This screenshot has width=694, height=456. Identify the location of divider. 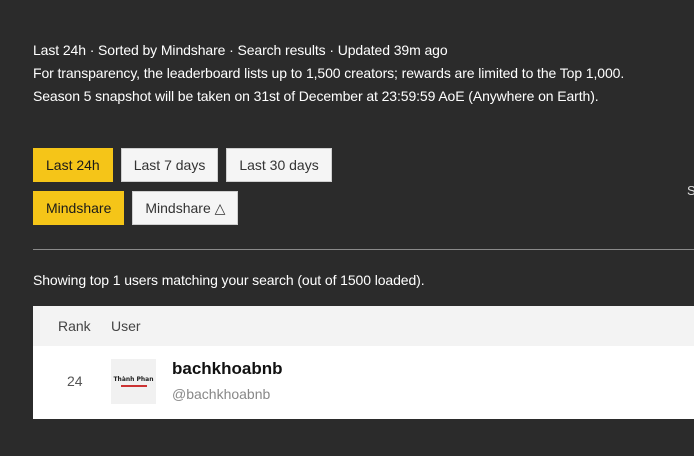
(363, 249).